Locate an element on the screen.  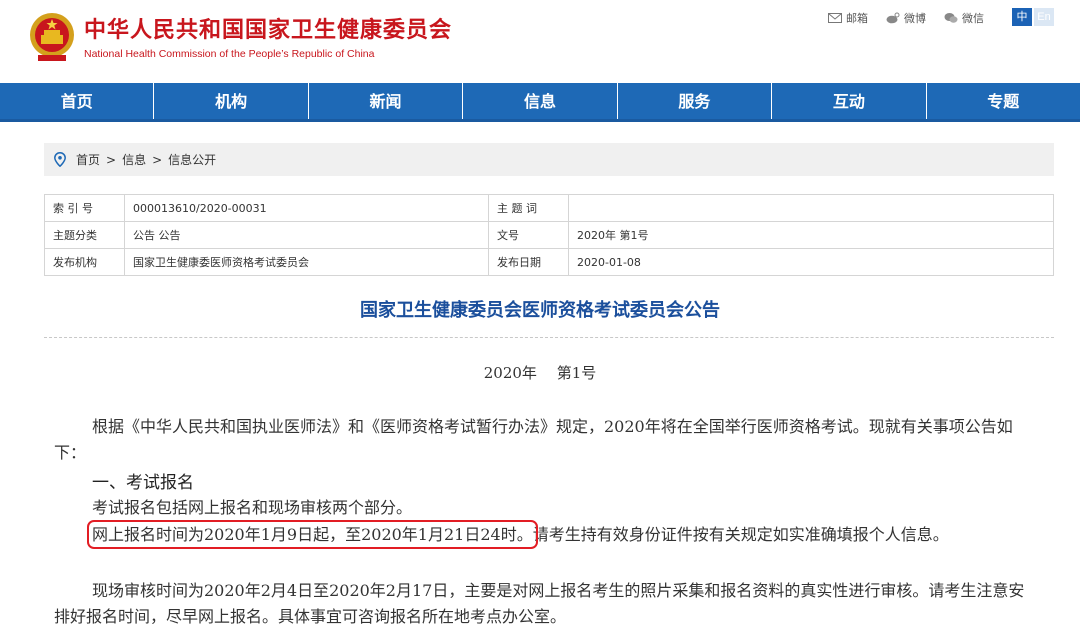
mail-icon is located at coordinates (835, 18).